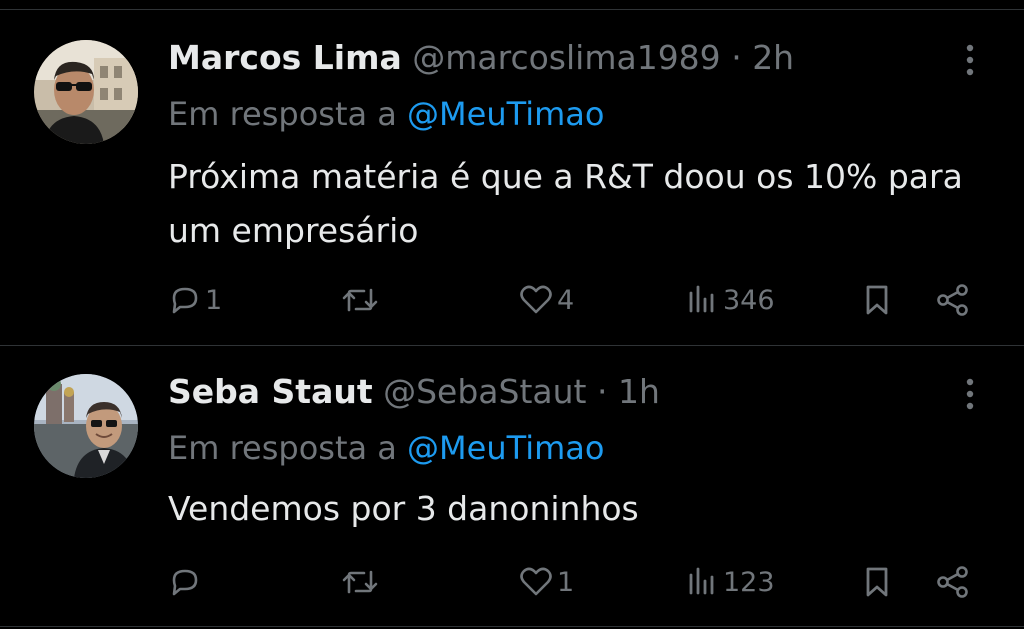  I want to click on like-button: 4, so click(546, 300).